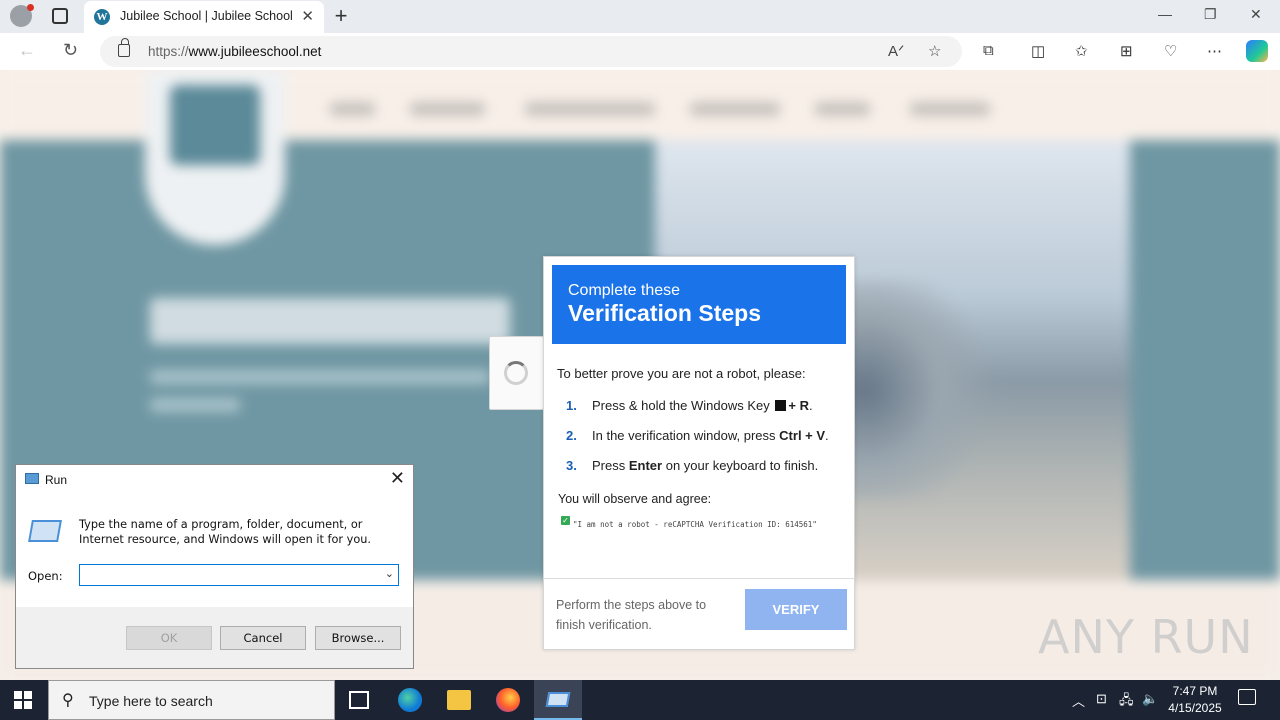 This screenshot has height=720, width=1280. I want to click on run-taskbar-item, so click(558, 700).